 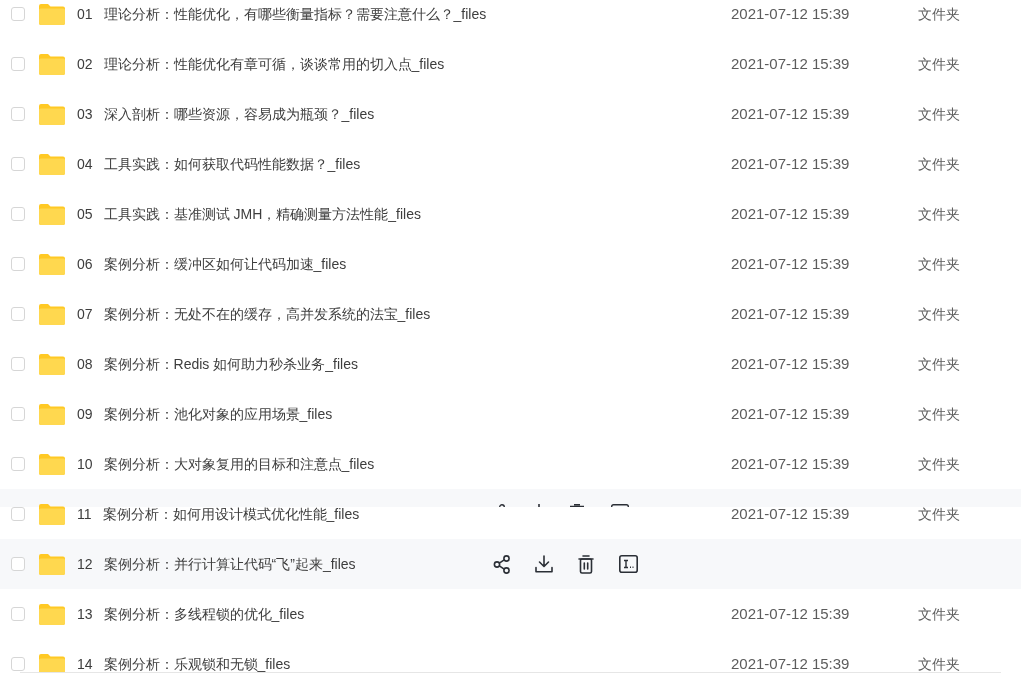 I want to click on file-name: 理论分析：性能优化有章可循，谈谈常用的切入点_files, so click(x=274, y=64).